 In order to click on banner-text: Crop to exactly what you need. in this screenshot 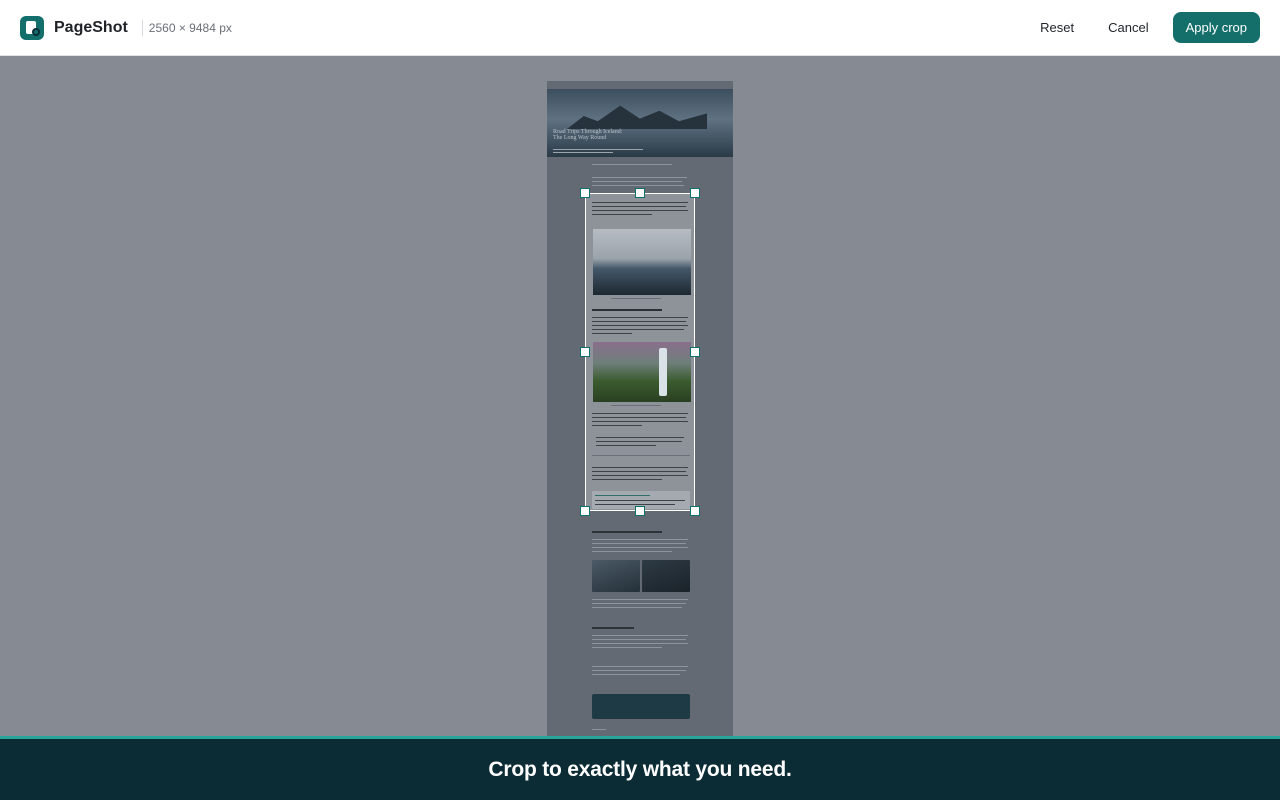, I will do `click(640, 769)`.